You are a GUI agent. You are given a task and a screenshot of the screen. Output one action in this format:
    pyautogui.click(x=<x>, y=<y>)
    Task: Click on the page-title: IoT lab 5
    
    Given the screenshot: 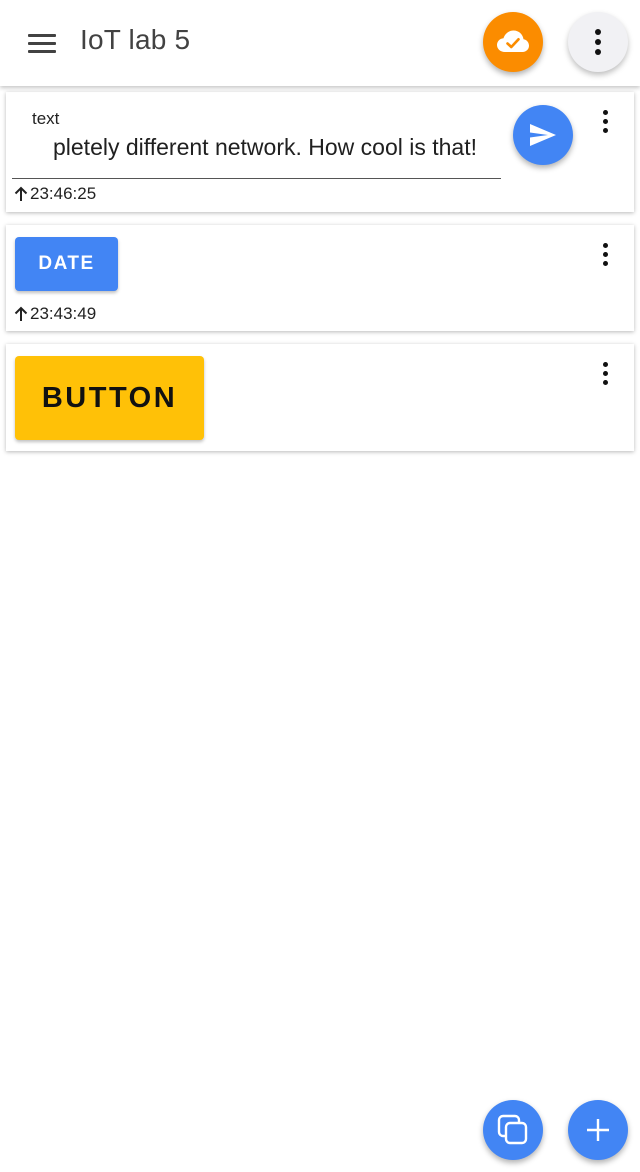 What is the action you would take?
    pyautogui.click(x=135, y=39)
    